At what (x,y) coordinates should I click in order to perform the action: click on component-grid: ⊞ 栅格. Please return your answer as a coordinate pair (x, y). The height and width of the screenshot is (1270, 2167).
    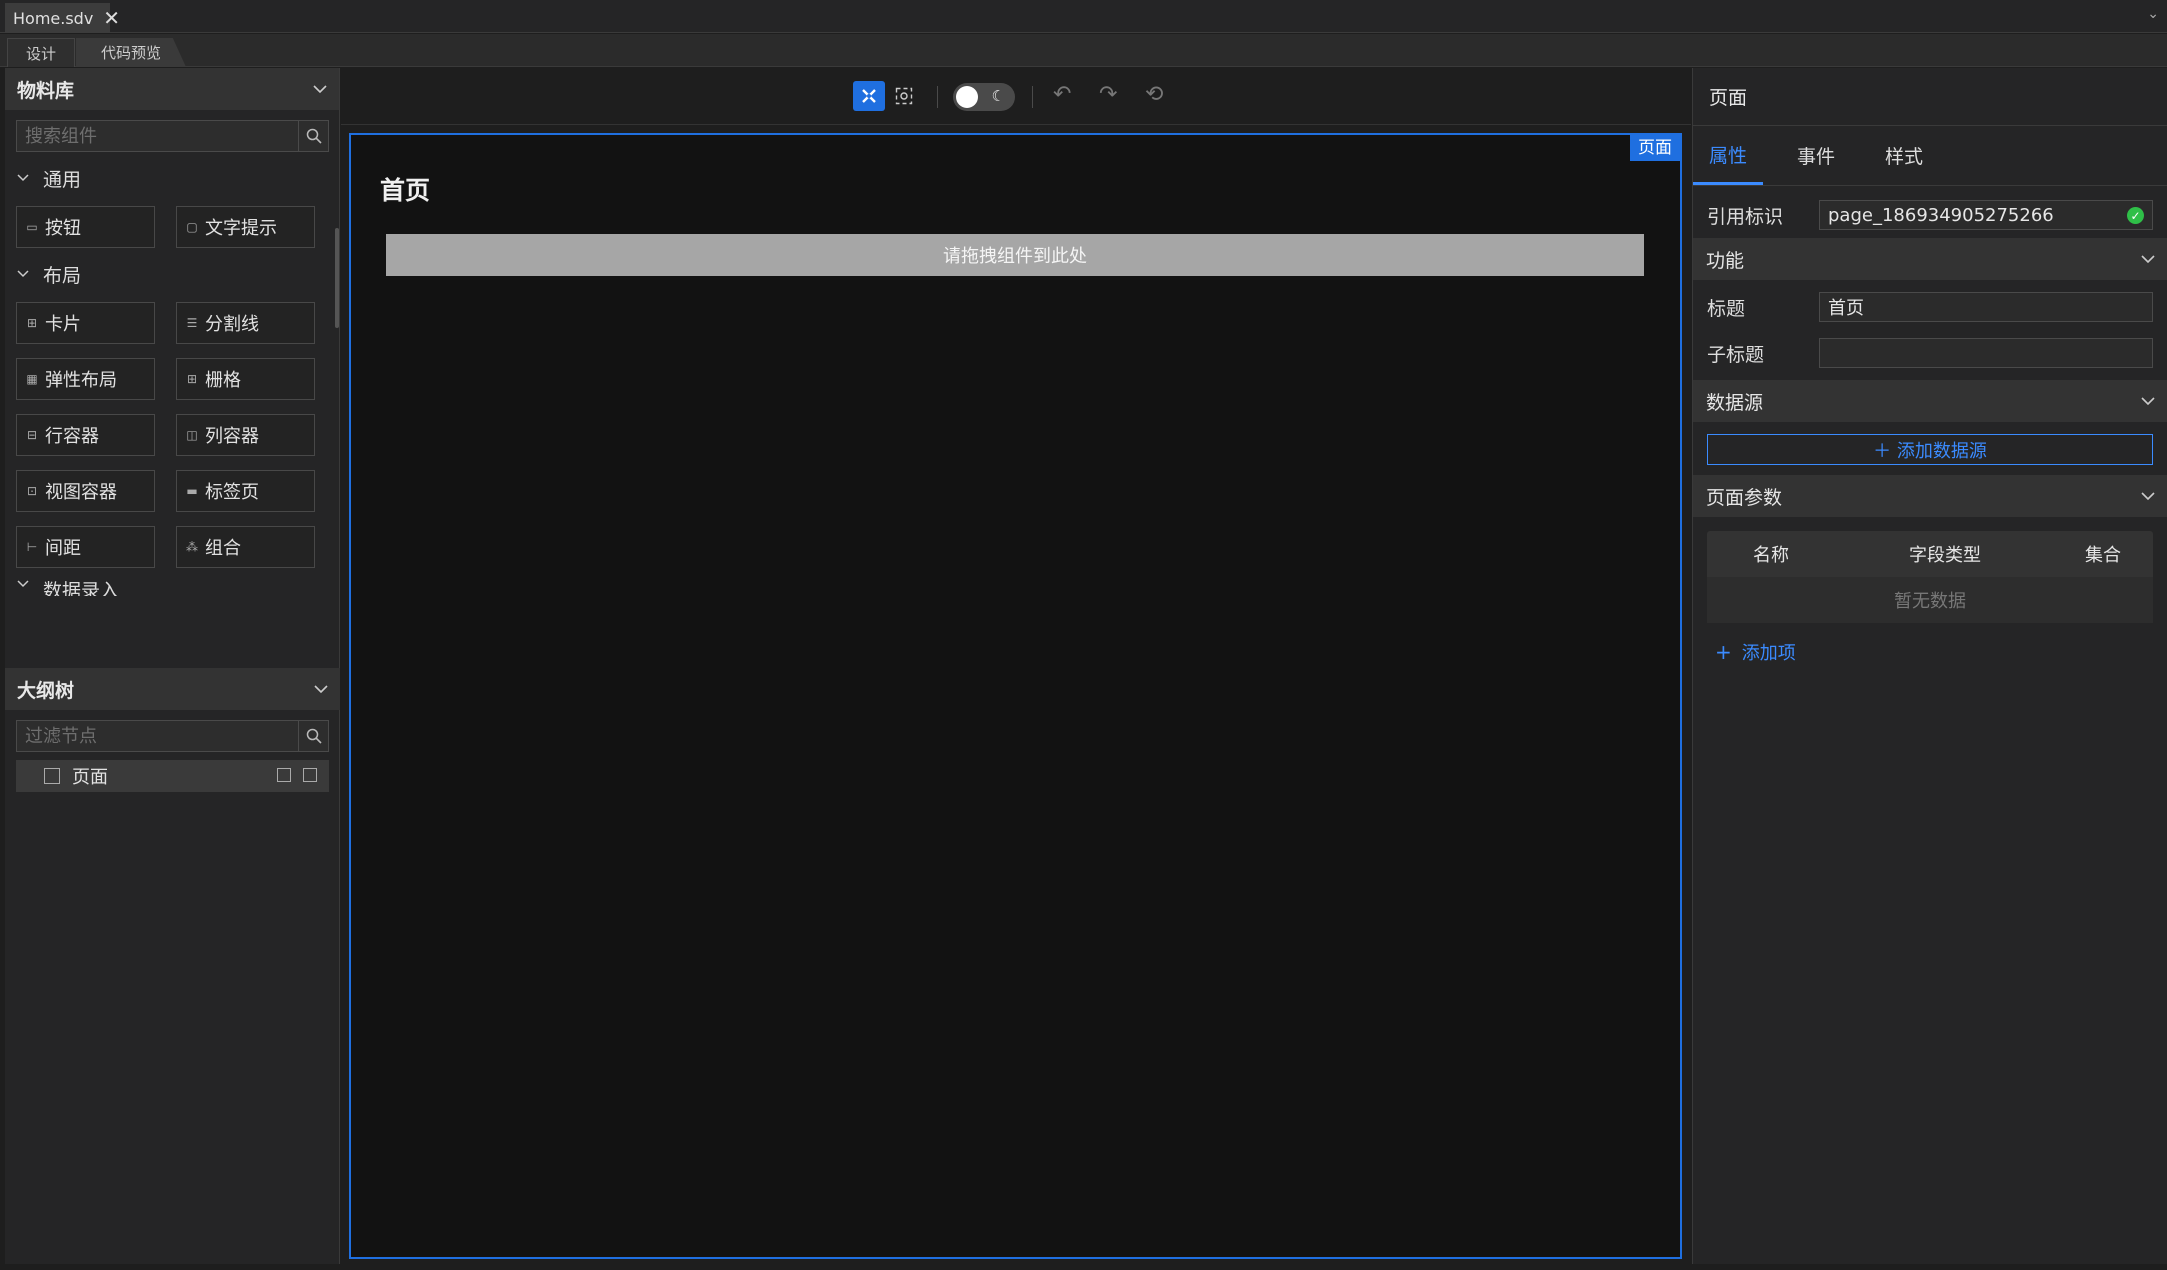
    Looking at the image, I should click on (245, 379).